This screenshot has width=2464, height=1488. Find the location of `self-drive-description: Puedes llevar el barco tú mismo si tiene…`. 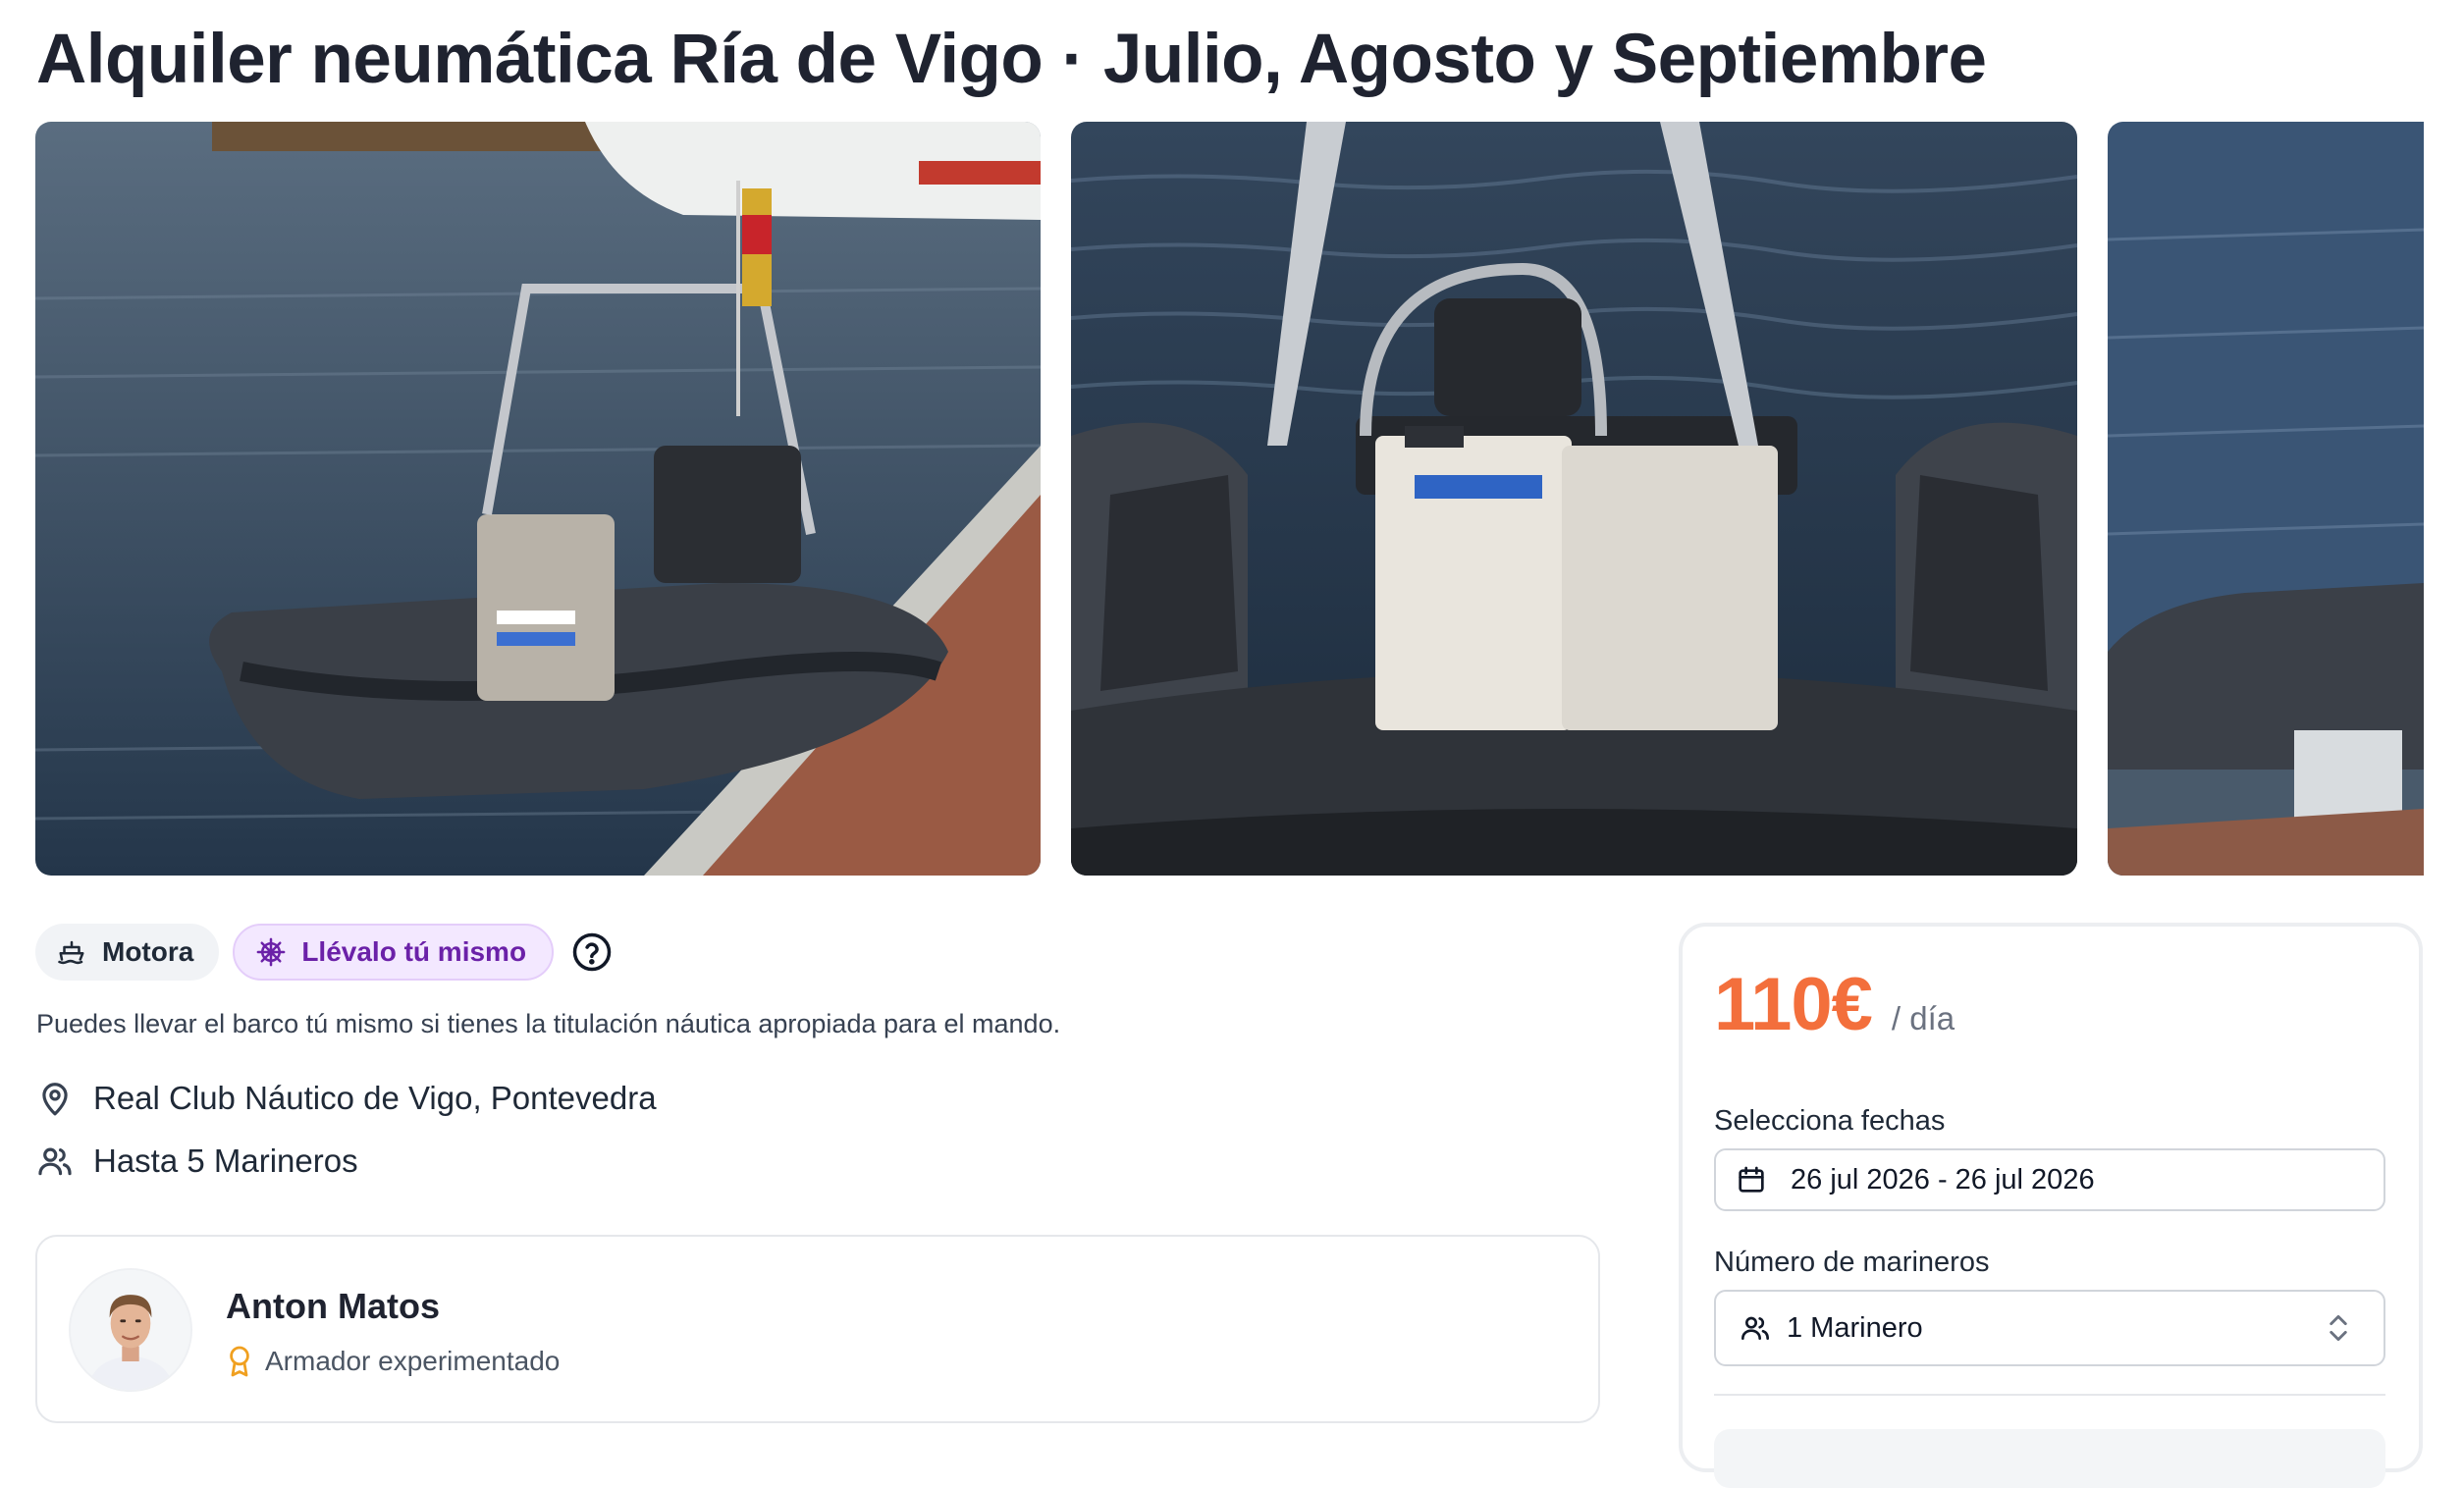

self-drive-description: Puedes llevar el barco tú mismo si tiene… is located at coordinates (548, 1023).